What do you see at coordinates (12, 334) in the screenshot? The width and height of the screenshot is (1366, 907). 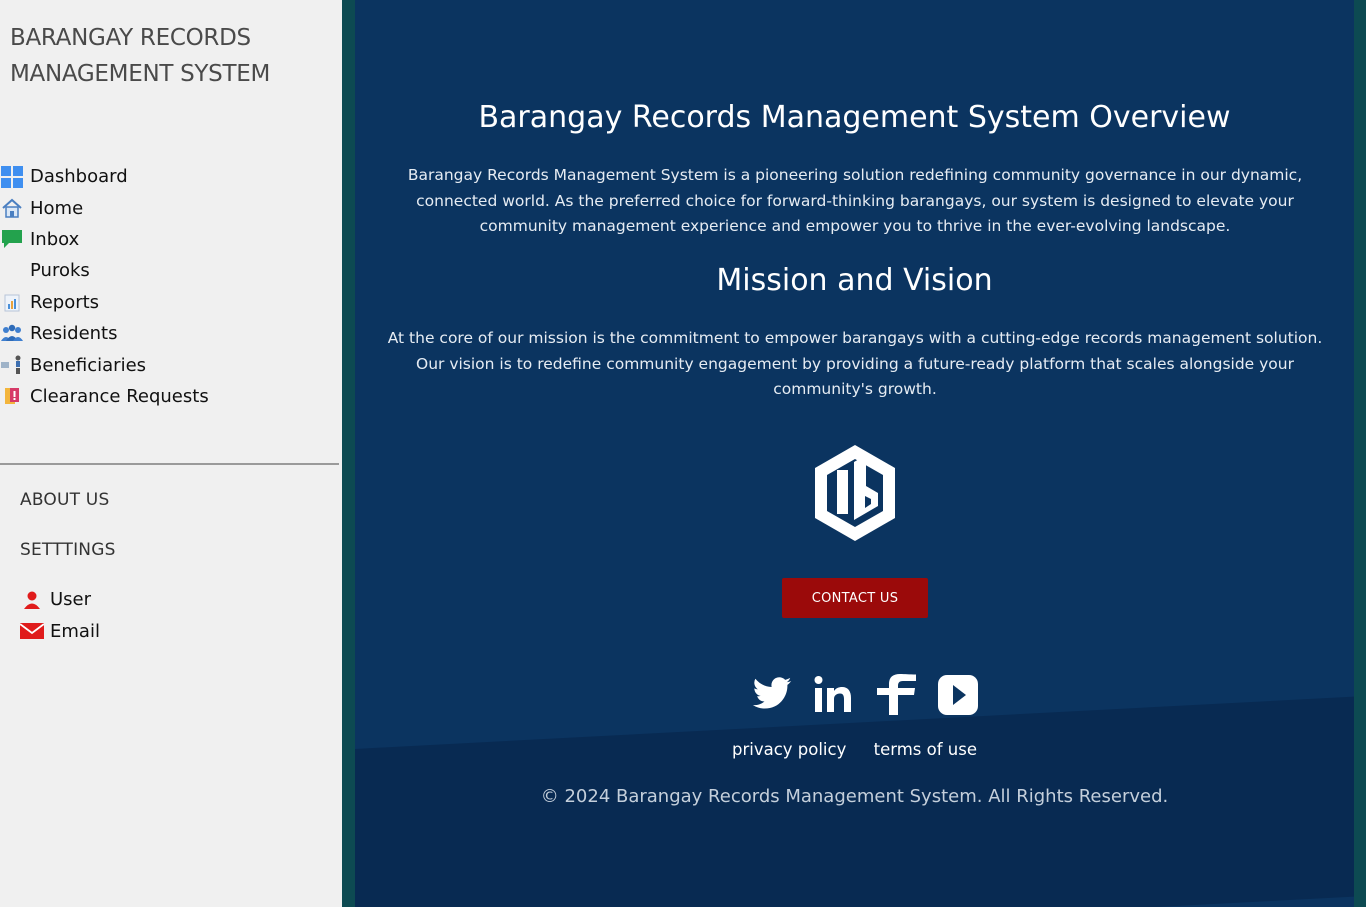 I see `residents-group-icon` at bounding box center [12, 334].